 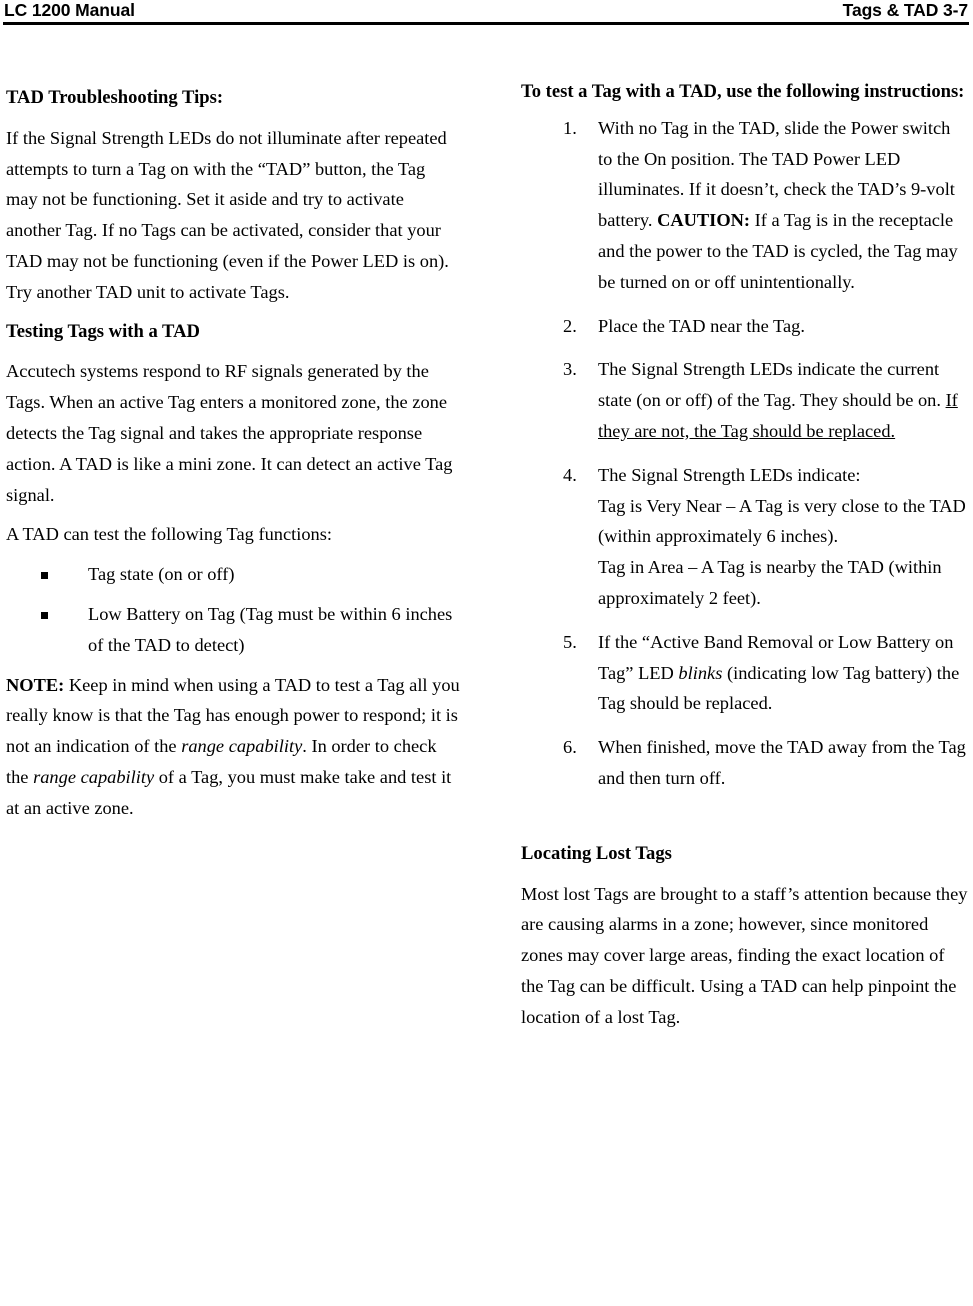 What do you see at coordinates (700, 672) in the screenshot?
I see `list-item-italic-blinks: blinks` at bounding box center [700, 672].